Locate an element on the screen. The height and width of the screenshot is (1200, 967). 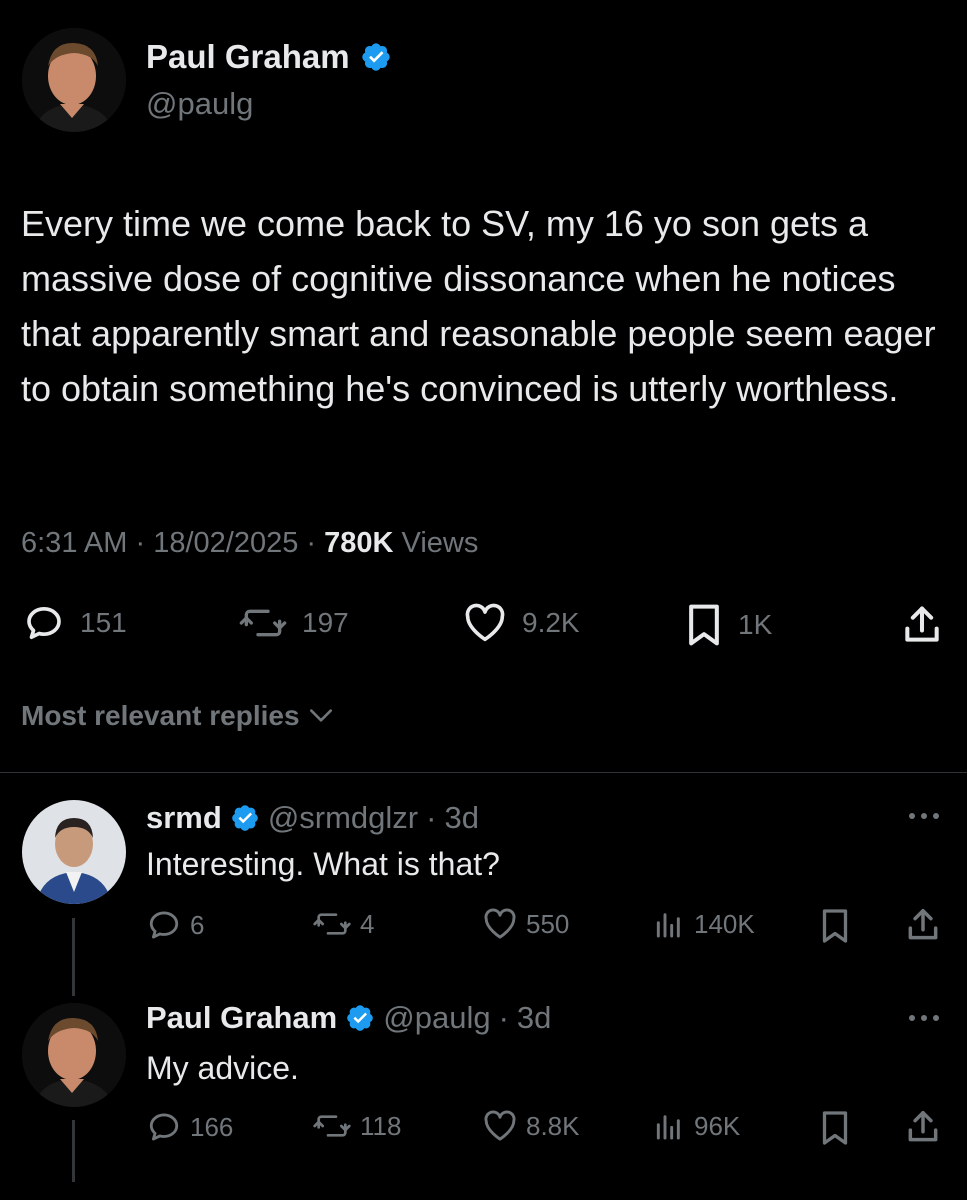
retweet-button: 4 is located at coordinates (343, 924).